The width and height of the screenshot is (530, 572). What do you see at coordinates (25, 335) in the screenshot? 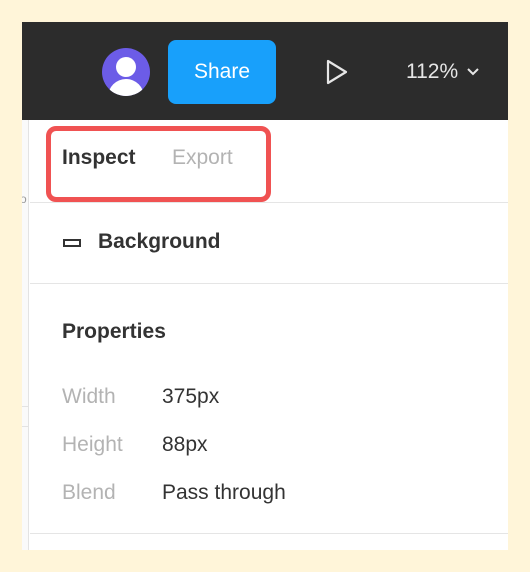
I see `canvas-edge: o` at bounding box center [25, 335].